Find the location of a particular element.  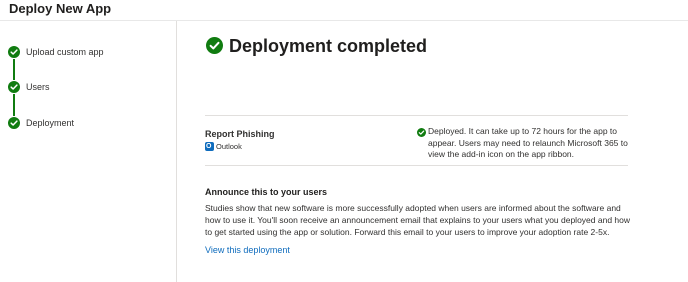

announce-heading: Announce this to your users is located at coordinates (266, 192).